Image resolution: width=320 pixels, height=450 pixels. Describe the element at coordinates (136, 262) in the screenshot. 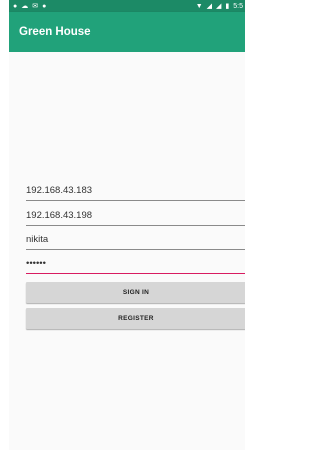

I see `password-field` at that location.